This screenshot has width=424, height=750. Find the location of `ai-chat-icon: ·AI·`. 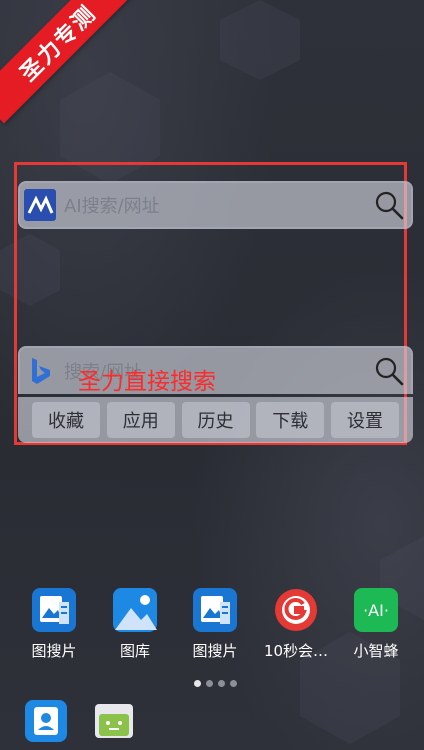

ai-chat-icon: ·AI· is located at coordinates (376, 610).